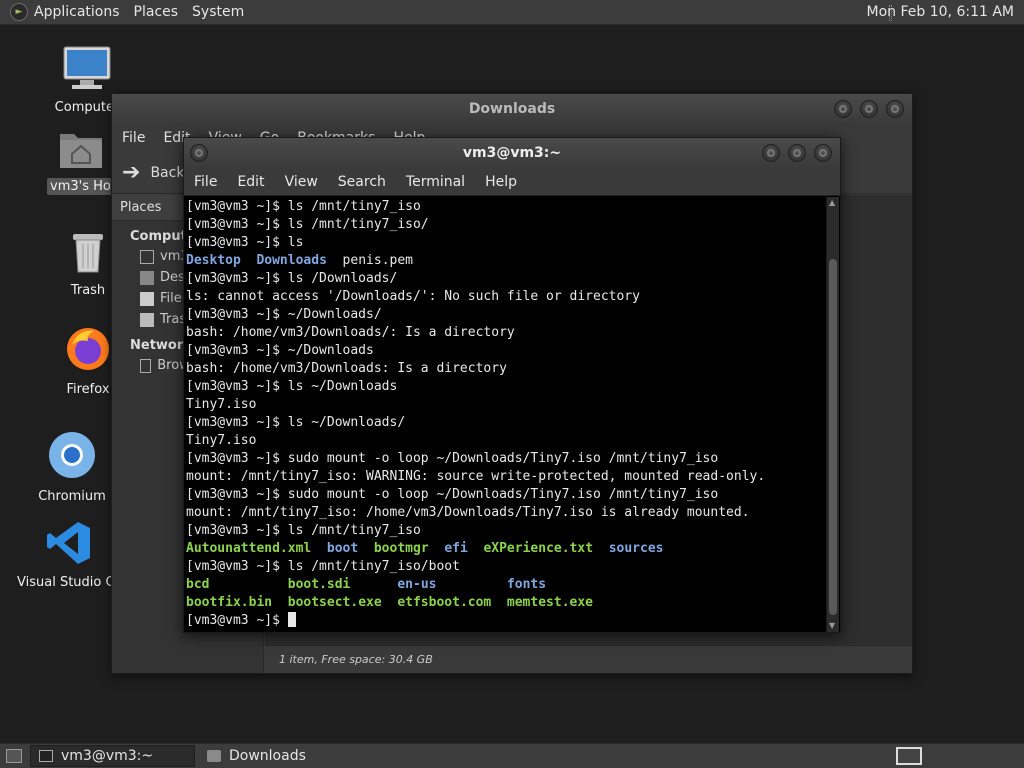 This screenshot has width=1024, height=768. Describe the element at coordinates (506, 243) in the screenshot. I see `terminal-line: [vm3@vm3 ~]$ ls` at that location.